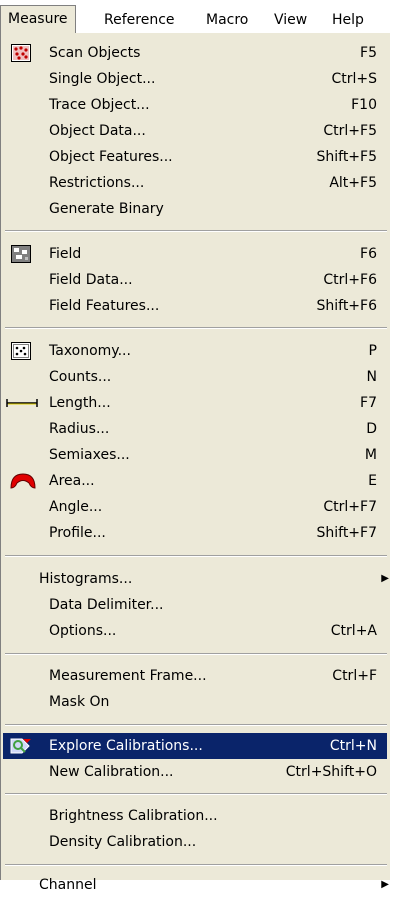 The image size is (394, 898). Describe the element at coordinates (368, 254) in the screenshot. I see `menu-item-shortcut: F6` at that location.